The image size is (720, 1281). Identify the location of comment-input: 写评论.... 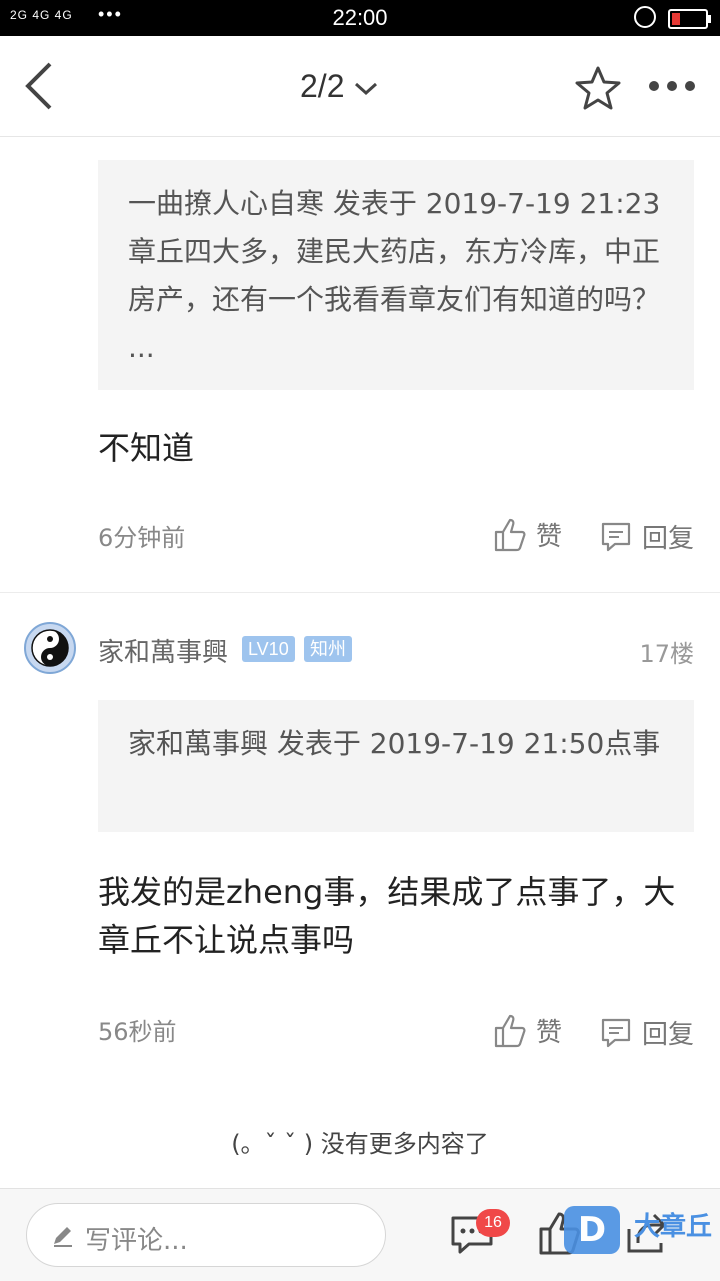
(206, 1235).